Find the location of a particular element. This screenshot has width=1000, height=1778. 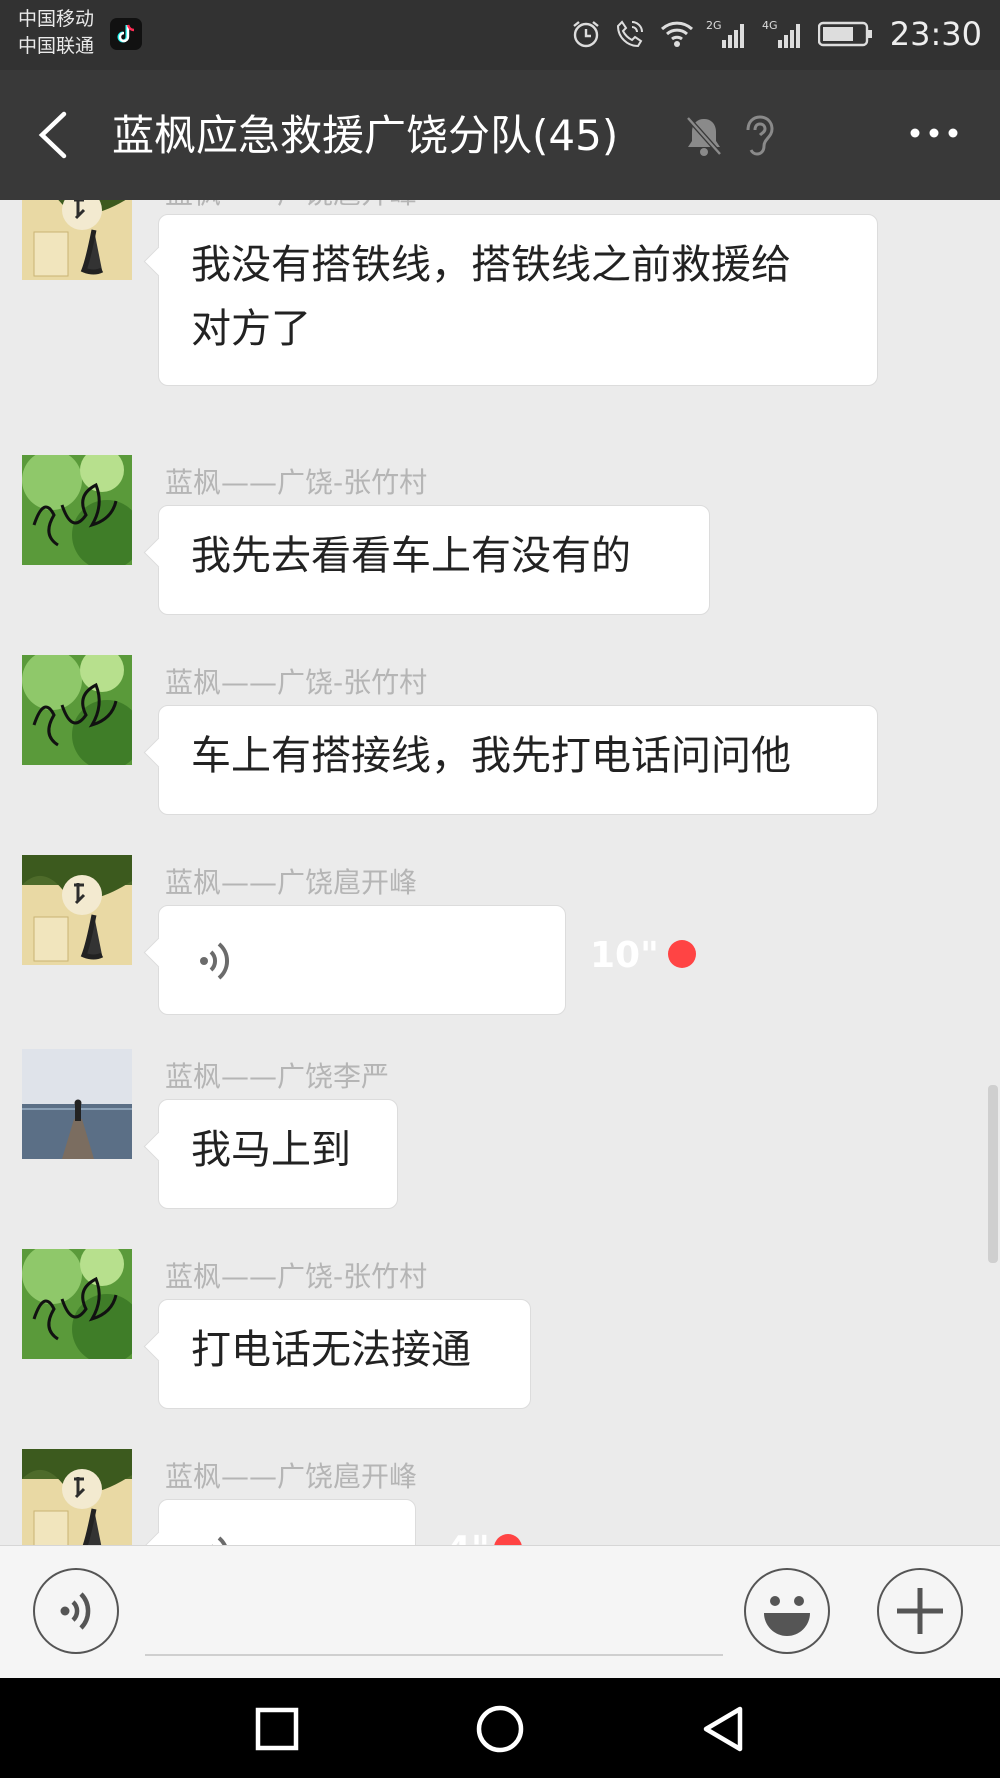

message-bubble: 我马上到 is located at coordinates (278, 1154).